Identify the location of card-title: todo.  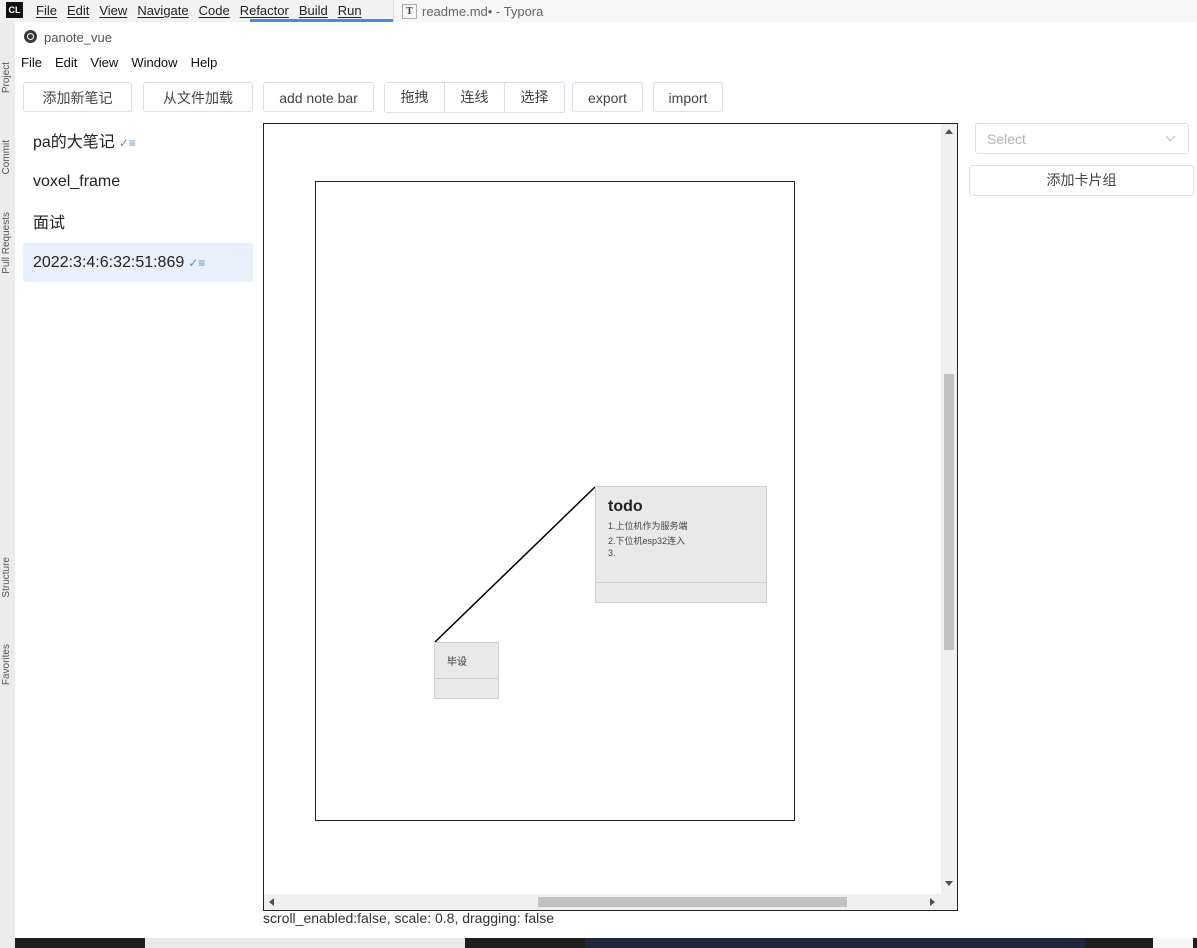
(625, 506).